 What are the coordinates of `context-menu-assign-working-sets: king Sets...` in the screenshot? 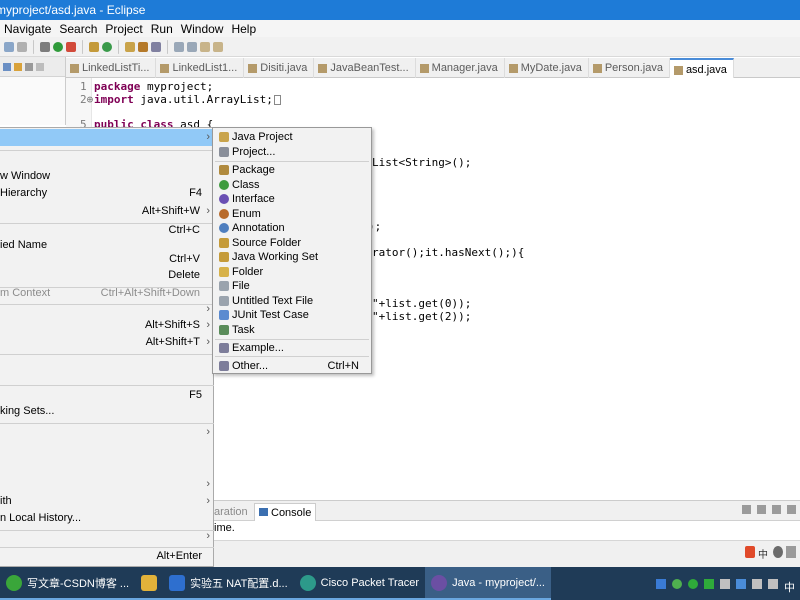 It's located at (107, 411).